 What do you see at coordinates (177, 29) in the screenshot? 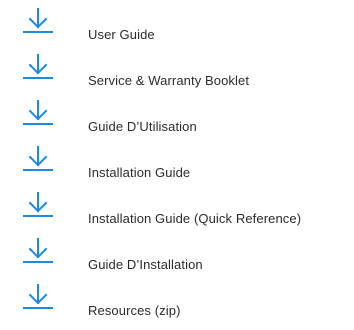
I see `download-link-user-guide: User Guide` at bounding box center [177, 29].